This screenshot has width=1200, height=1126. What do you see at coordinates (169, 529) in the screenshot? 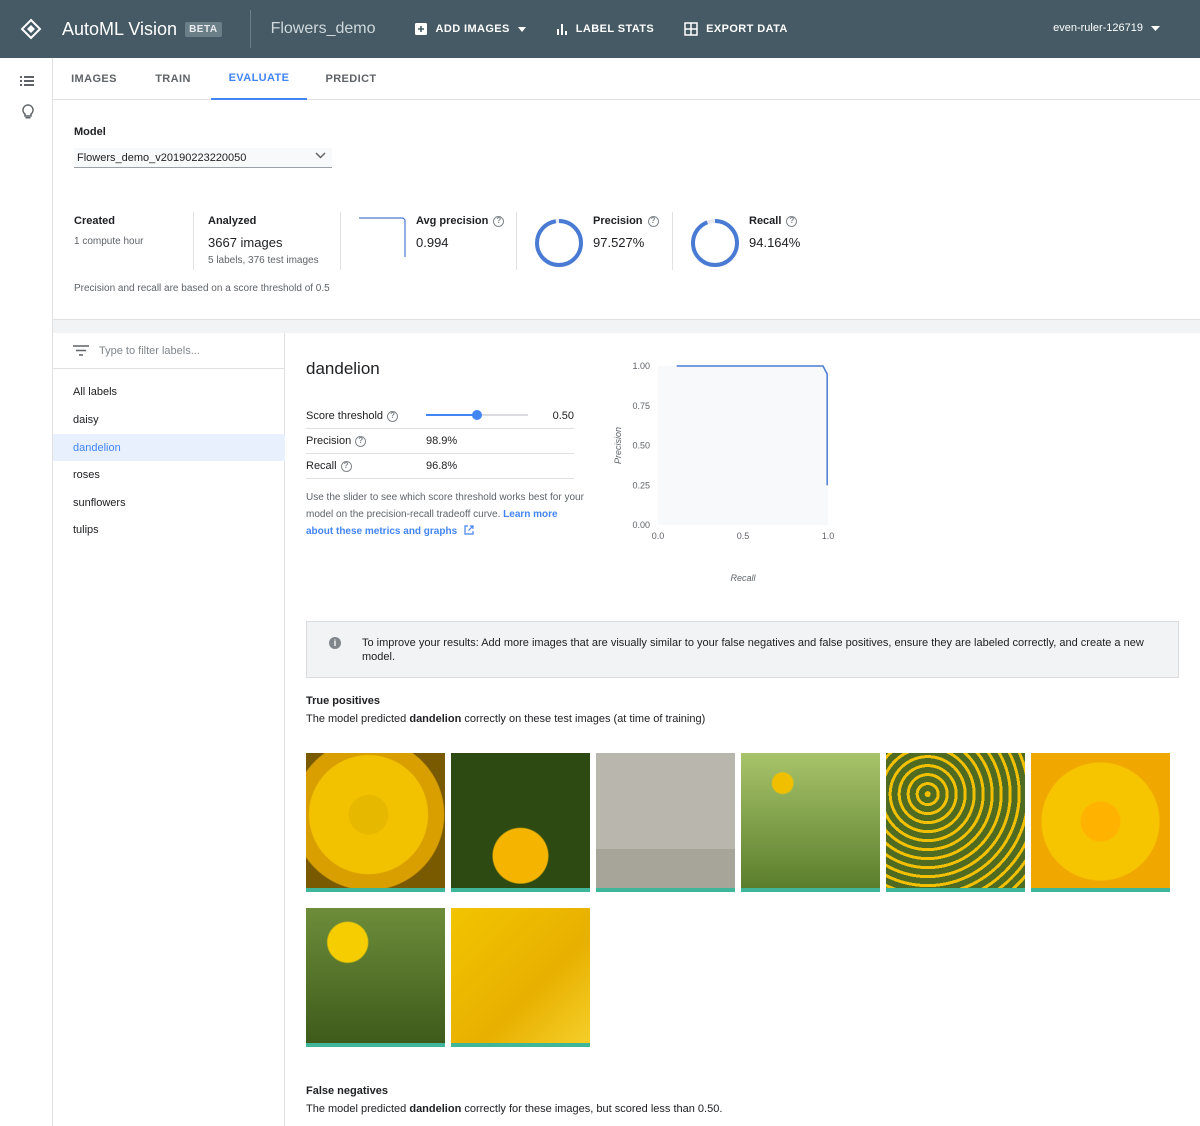
I see `label-item-tulips: tulips` at bounding box center [169, 529].